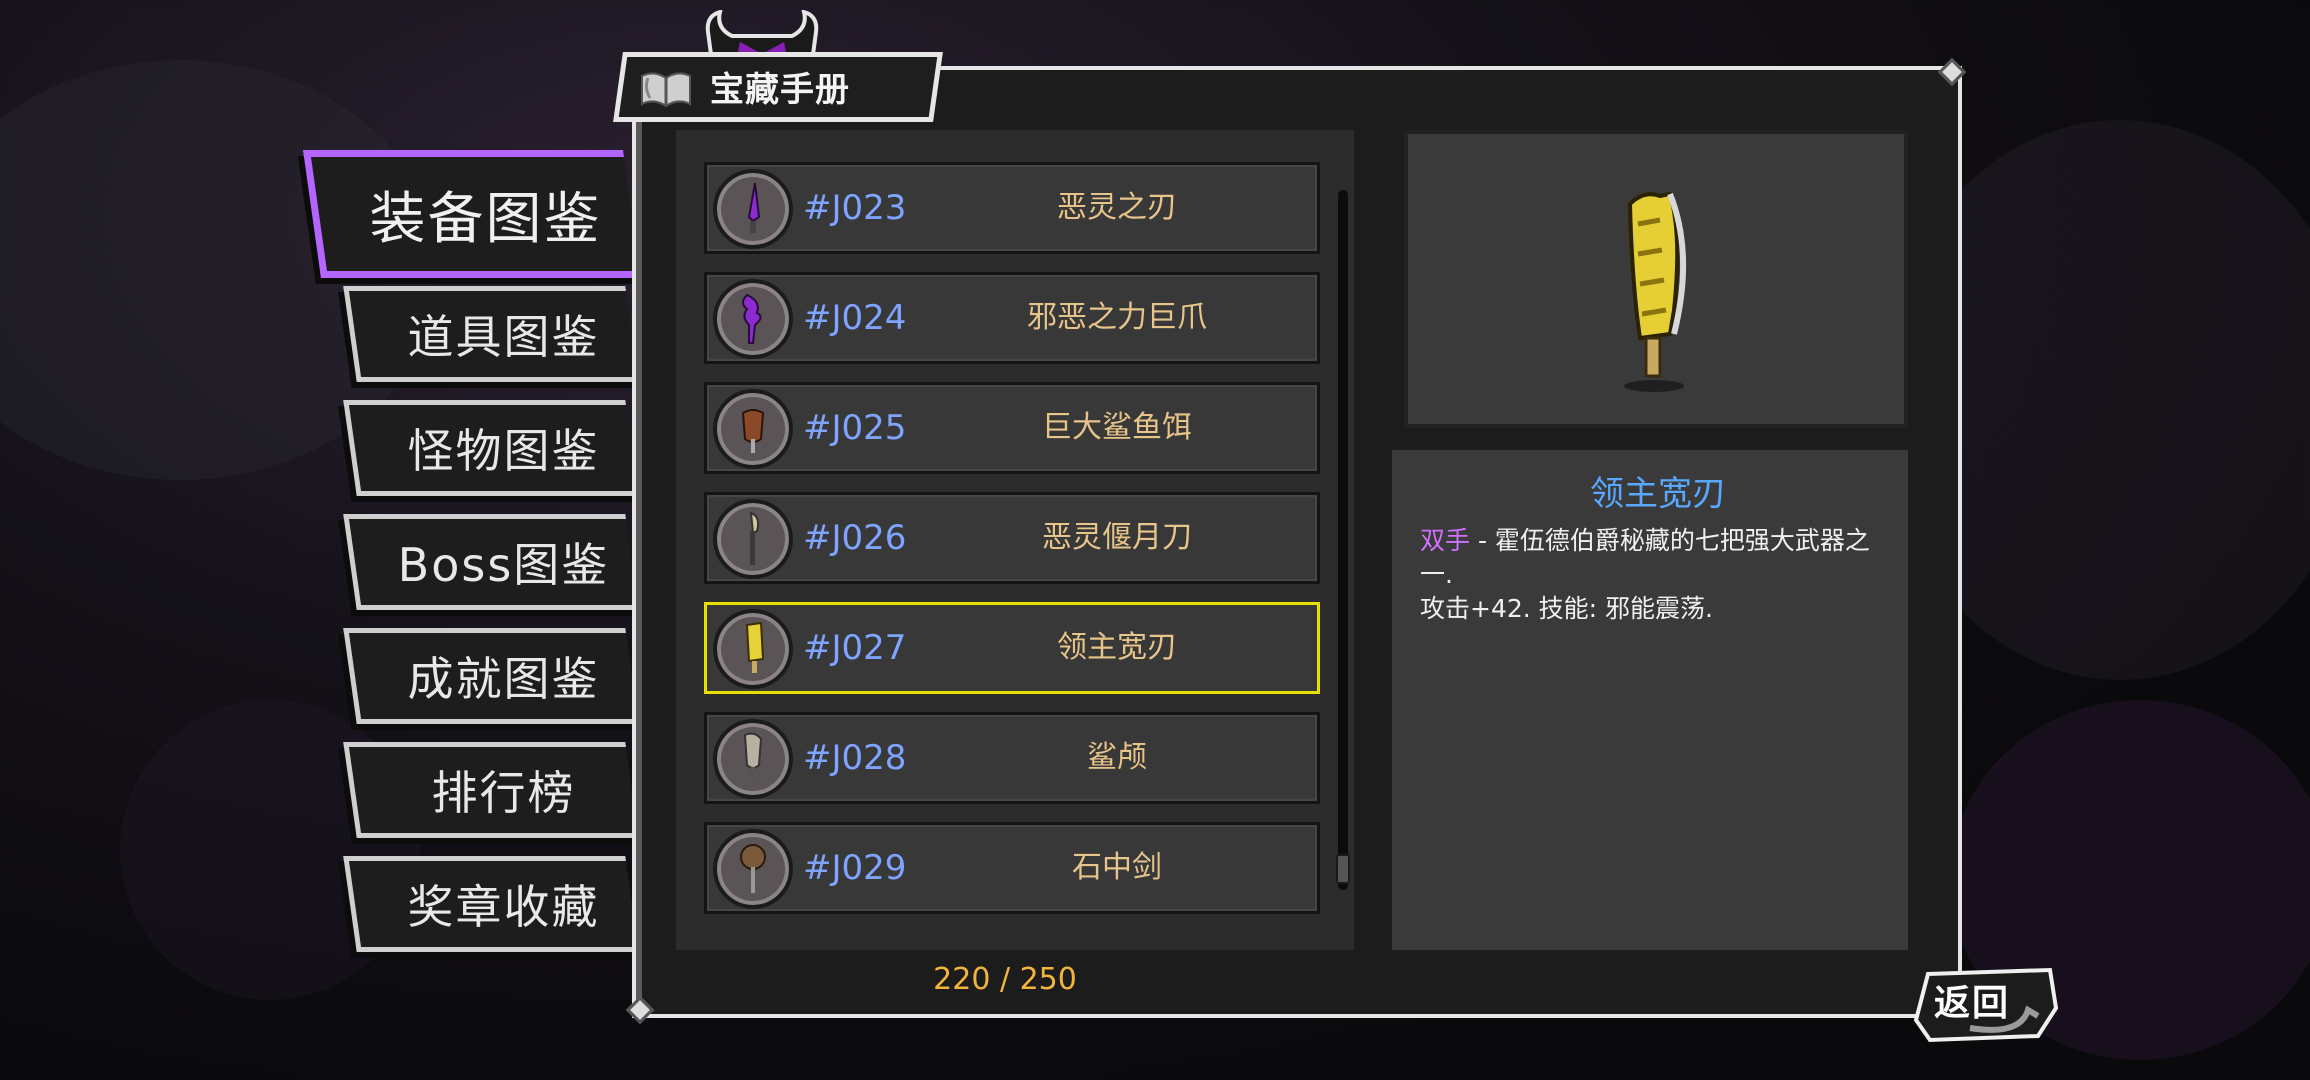 The image size is (2310, 1080). Describe the element at coordinates (1012, 318) in the screenshot. I see `list-item: #J024 邪恶之力巨爪` at that location.